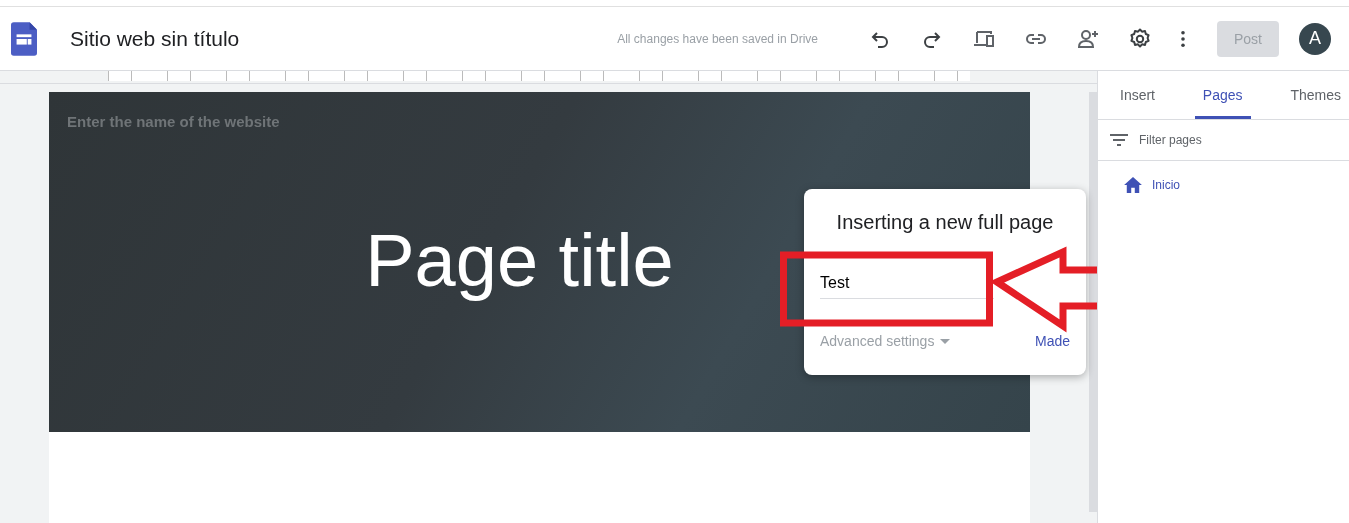 The width and height of the screenshot is (1349, 523). I want to click on page-title: Page title, so click(519, 260).